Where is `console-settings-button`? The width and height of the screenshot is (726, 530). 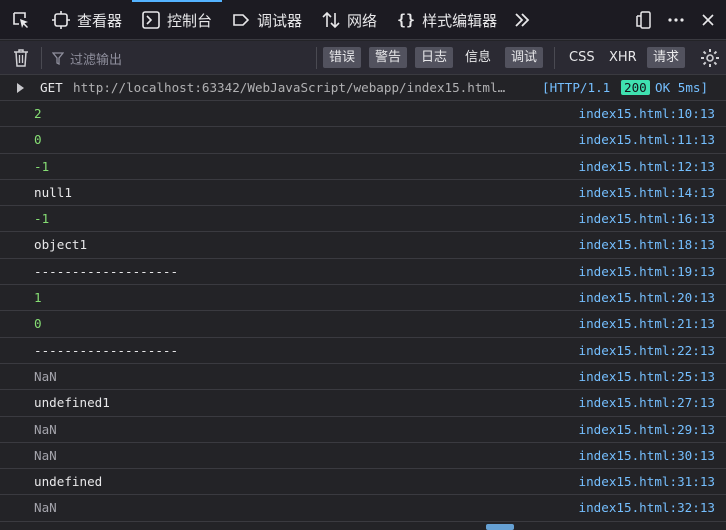 console-settings-button is located at coordinates (710, 58).